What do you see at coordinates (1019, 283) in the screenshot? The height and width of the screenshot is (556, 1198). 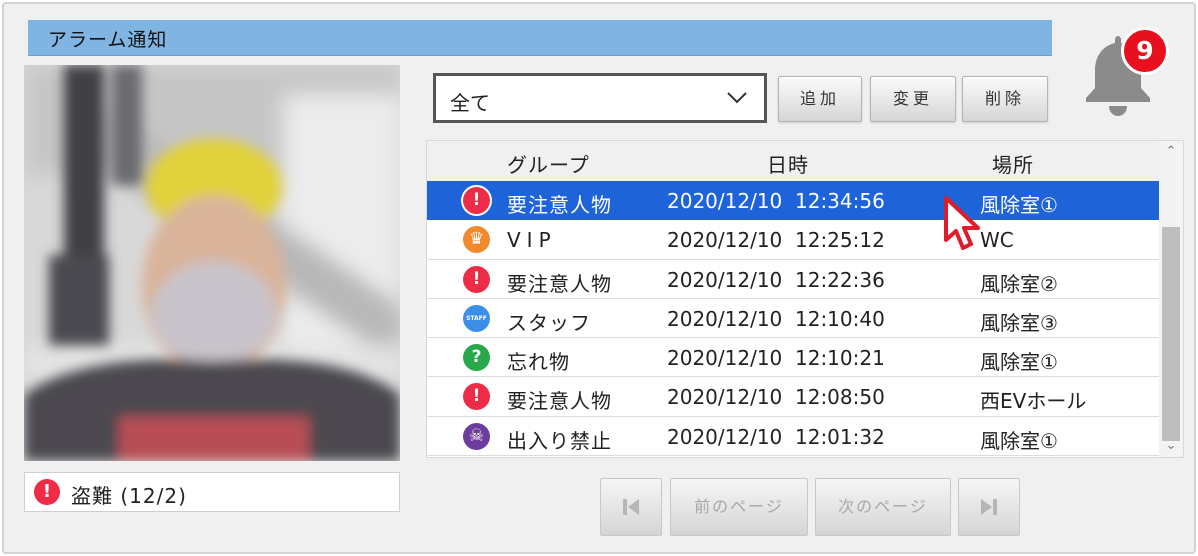 I see `row-place: 風除室②` at bounding box center [1019, 283].